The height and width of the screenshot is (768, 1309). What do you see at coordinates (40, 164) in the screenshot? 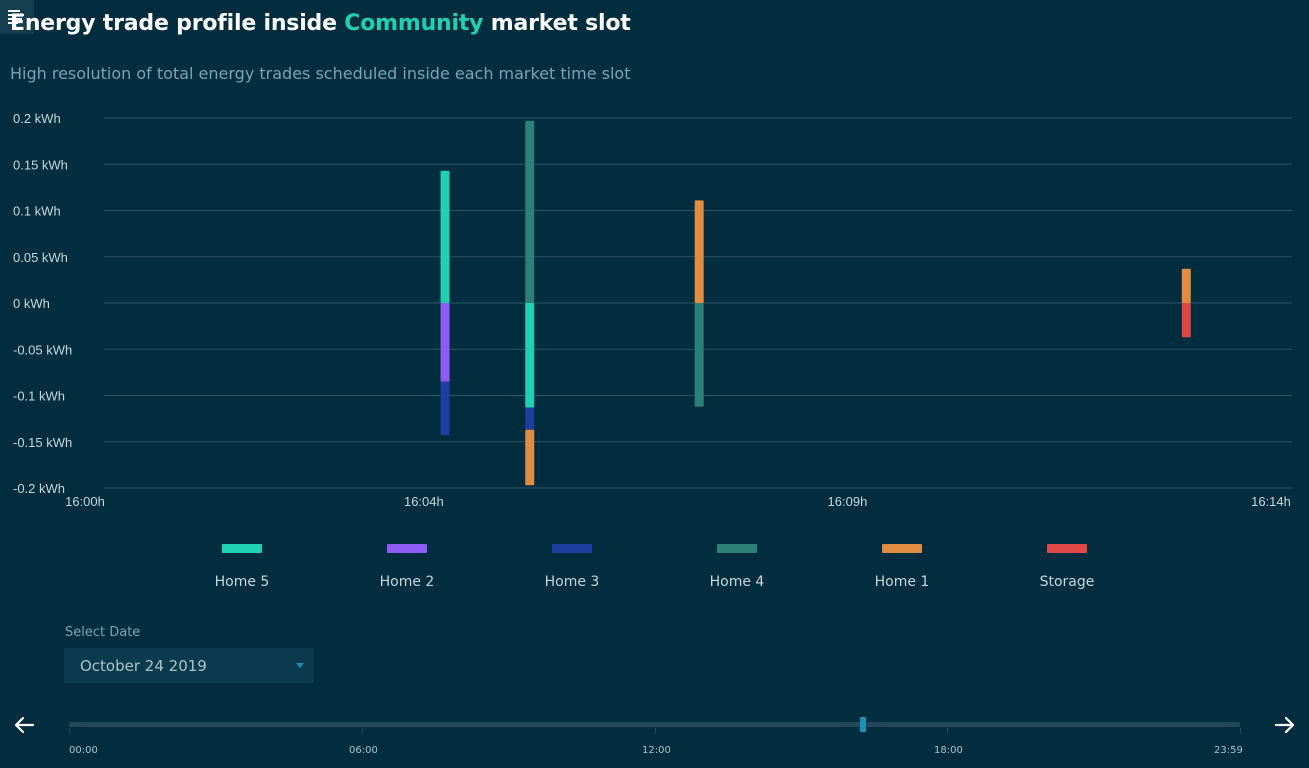
I see `y-tick-label: 0.15 kWh` at bounding box center [40, 164].